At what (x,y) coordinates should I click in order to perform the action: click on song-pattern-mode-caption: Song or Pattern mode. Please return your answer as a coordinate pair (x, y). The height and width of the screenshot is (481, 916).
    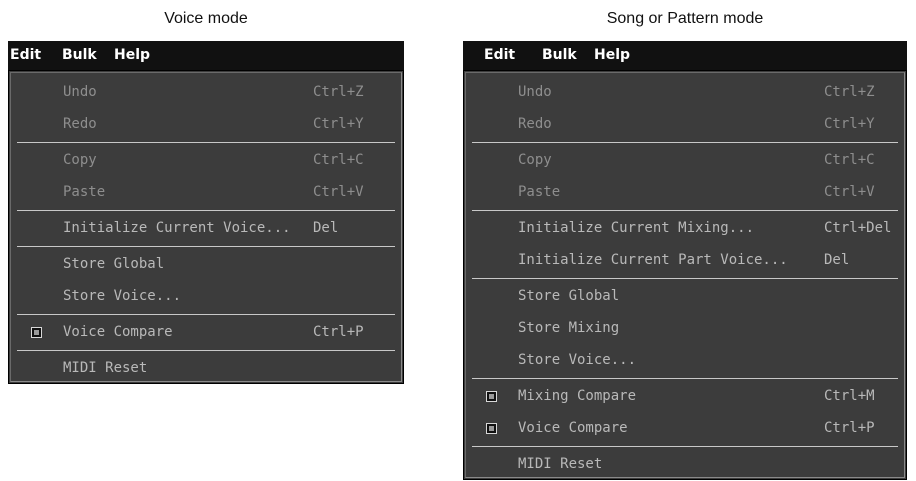
    Looking at the image, I should click on (685, 18).